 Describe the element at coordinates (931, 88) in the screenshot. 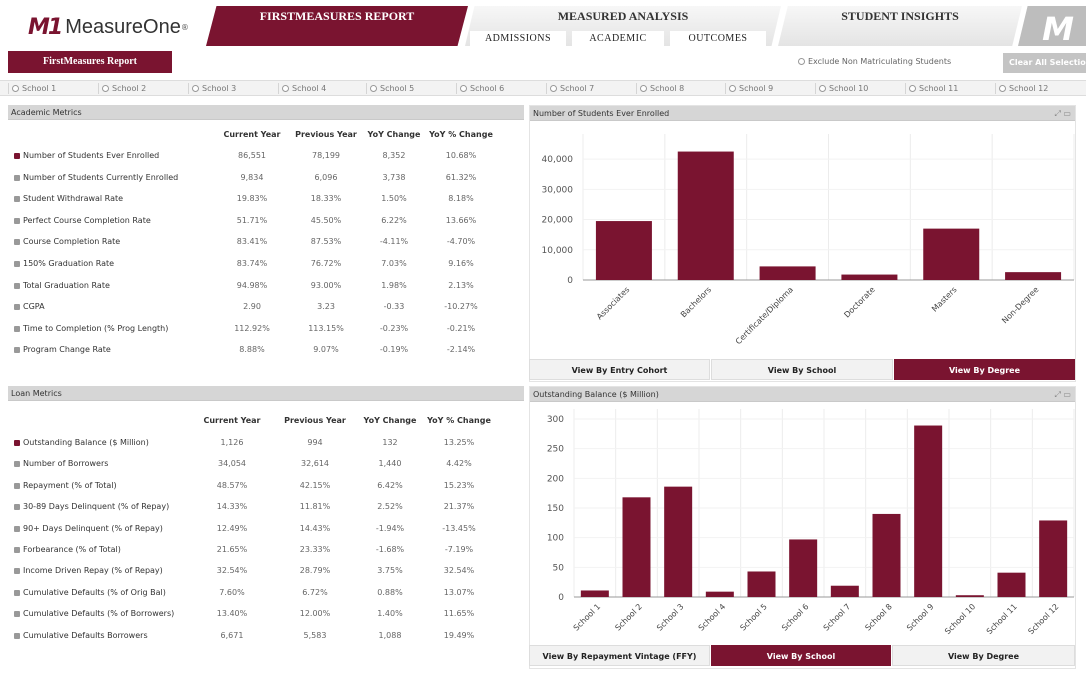

I see `school-filter-option: School 11` at that location.